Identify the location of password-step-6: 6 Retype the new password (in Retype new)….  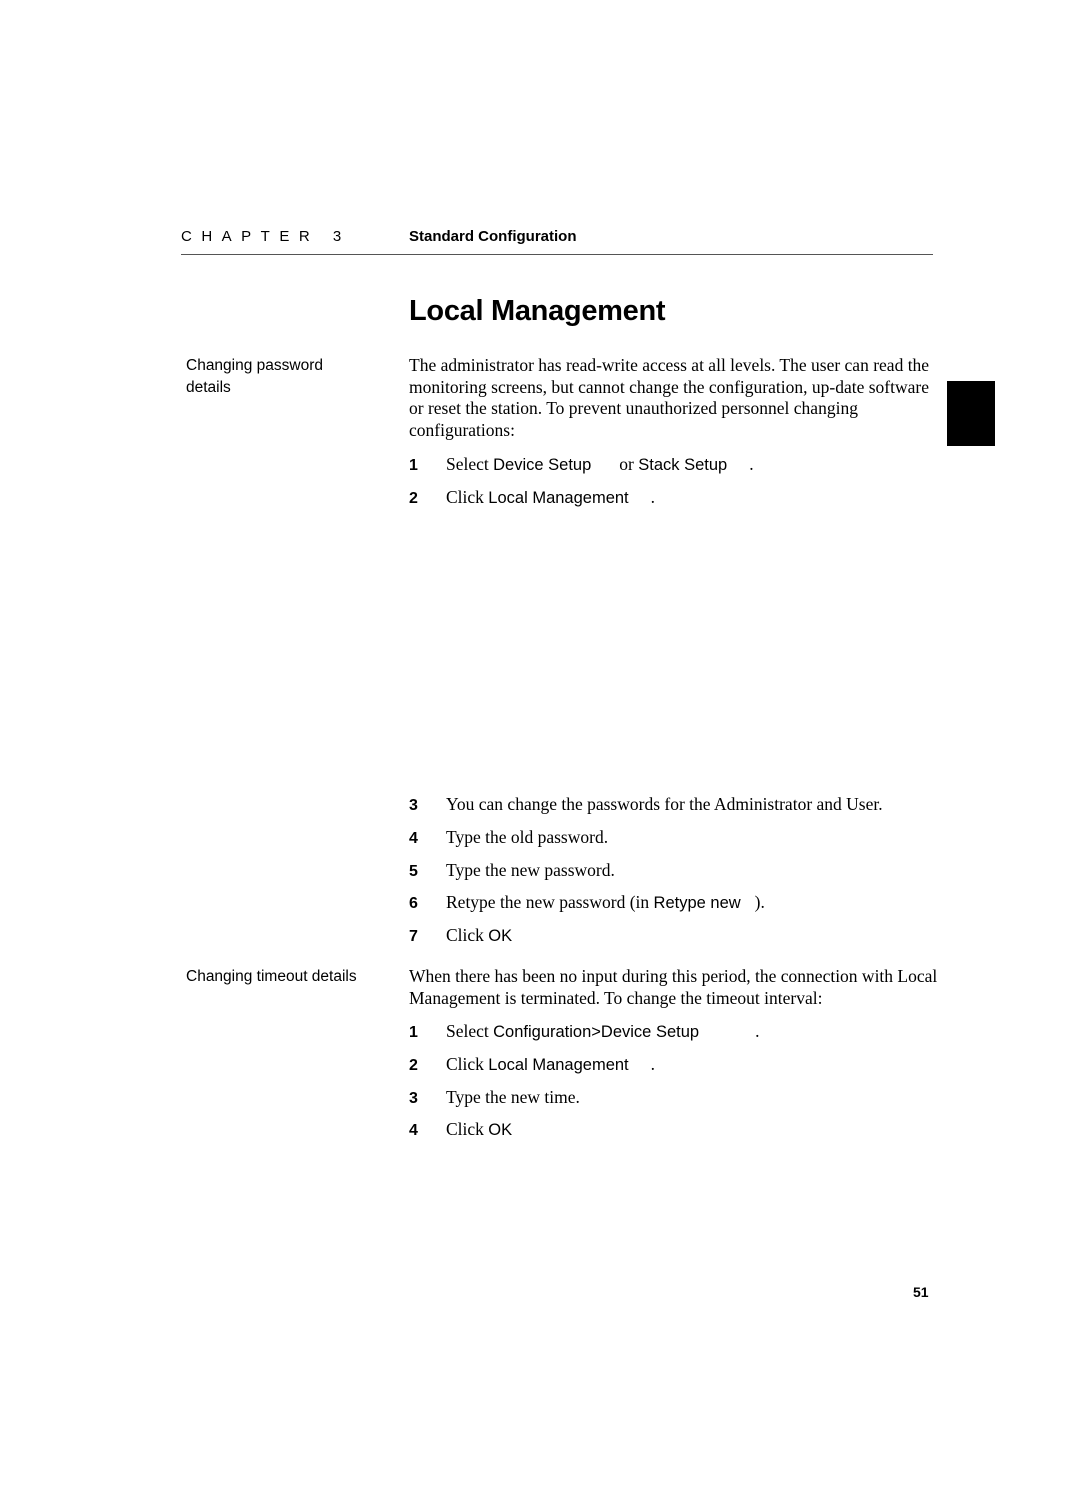
(587, 902).